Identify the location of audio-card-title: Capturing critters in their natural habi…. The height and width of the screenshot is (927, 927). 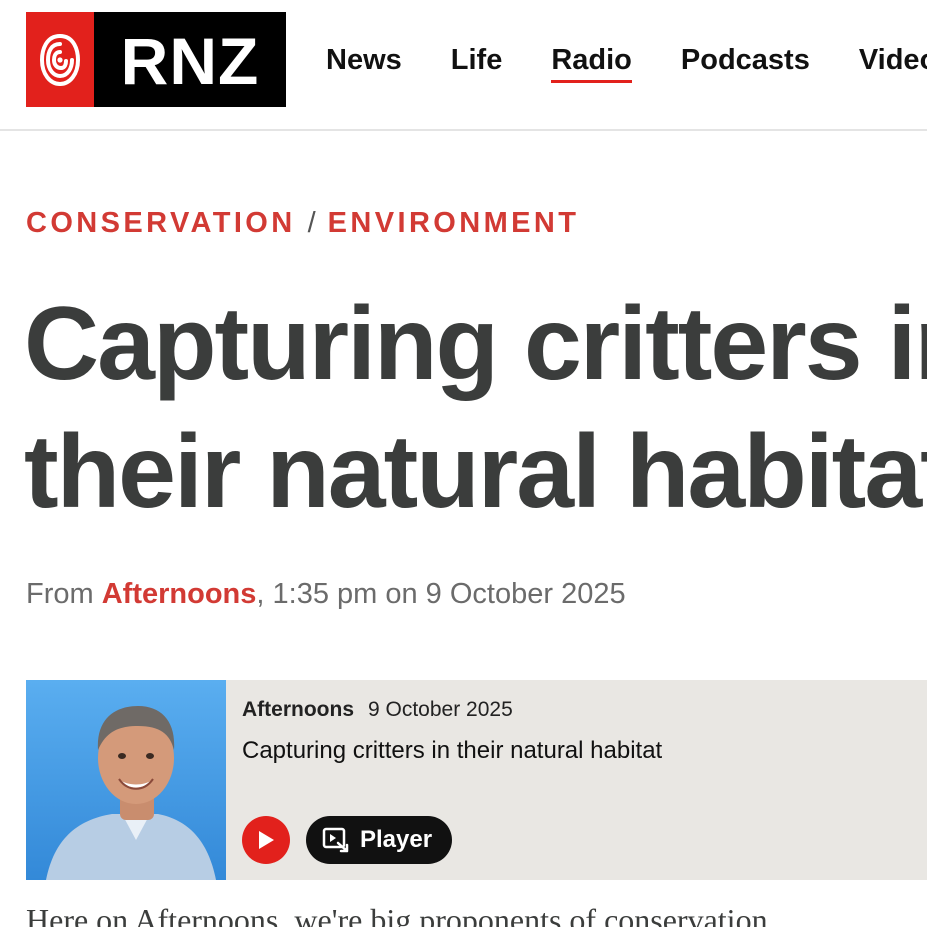
(452, 751).